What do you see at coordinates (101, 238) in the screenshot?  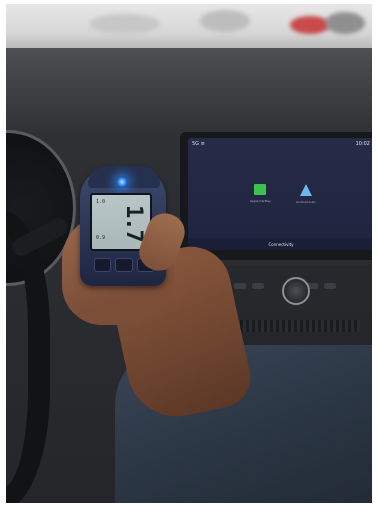 I see `lcd-reading-left: 0.9` at bounding box center [101, 238].